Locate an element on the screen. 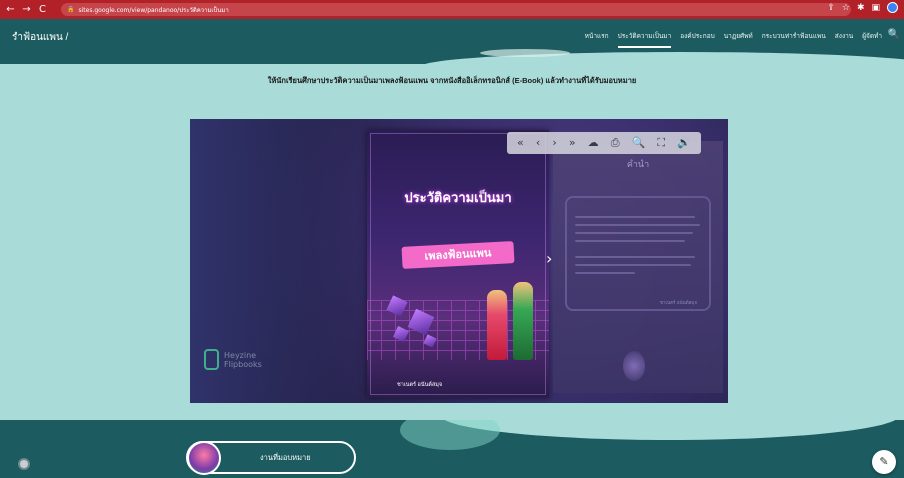 This screenshot has width=904, height=478. book-page-preface: คำนำ ชาเนตร์ อนันต์สมุจ is located at coordinates (638, 267).